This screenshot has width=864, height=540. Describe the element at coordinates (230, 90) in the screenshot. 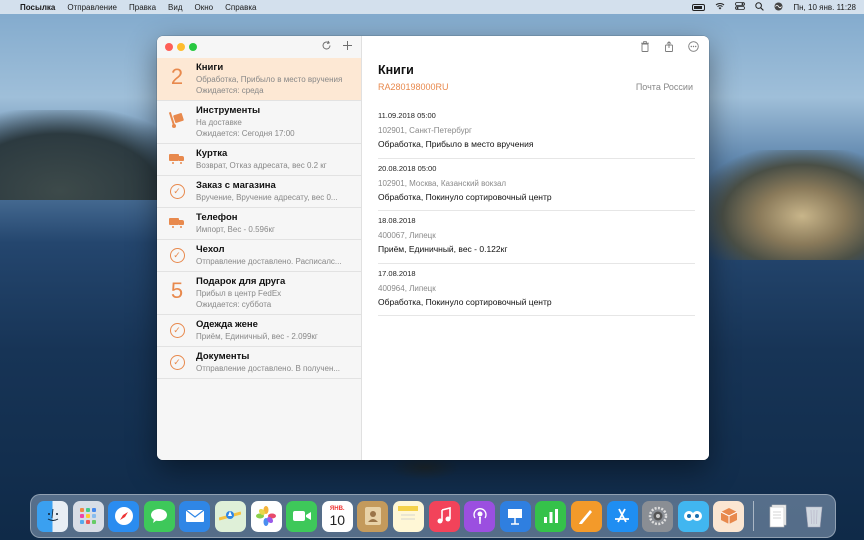

I see `shipment-eta: Ожидается: среда` at that location.